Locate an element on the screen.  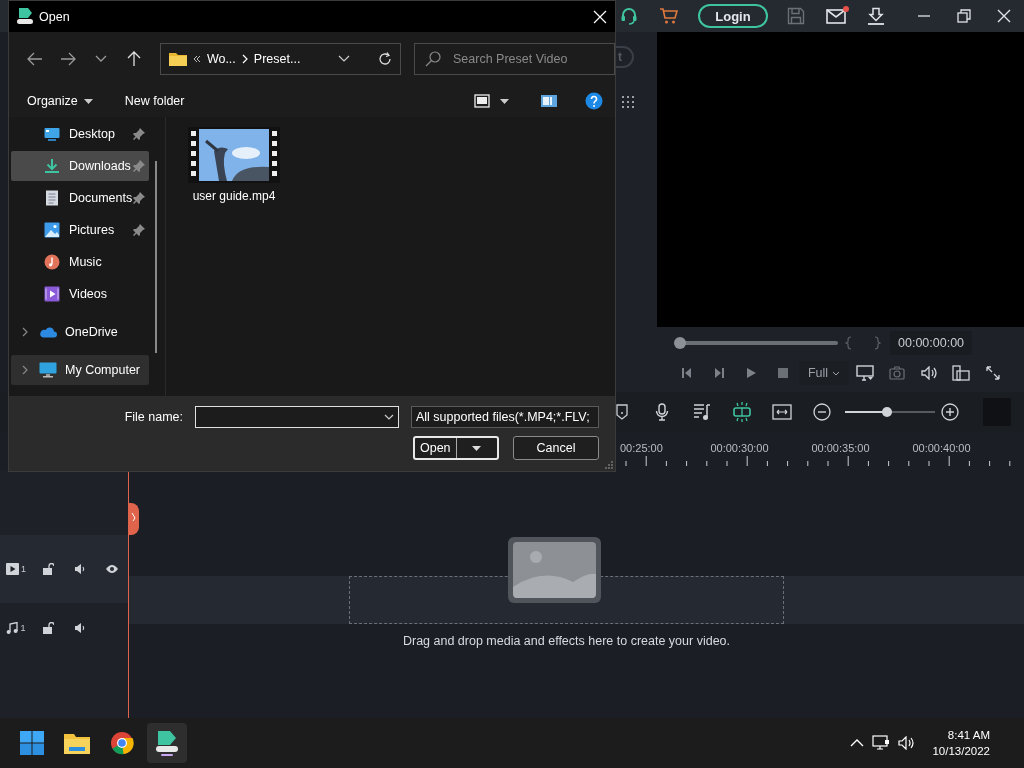
play-icon is located at coordinates (751, 373).